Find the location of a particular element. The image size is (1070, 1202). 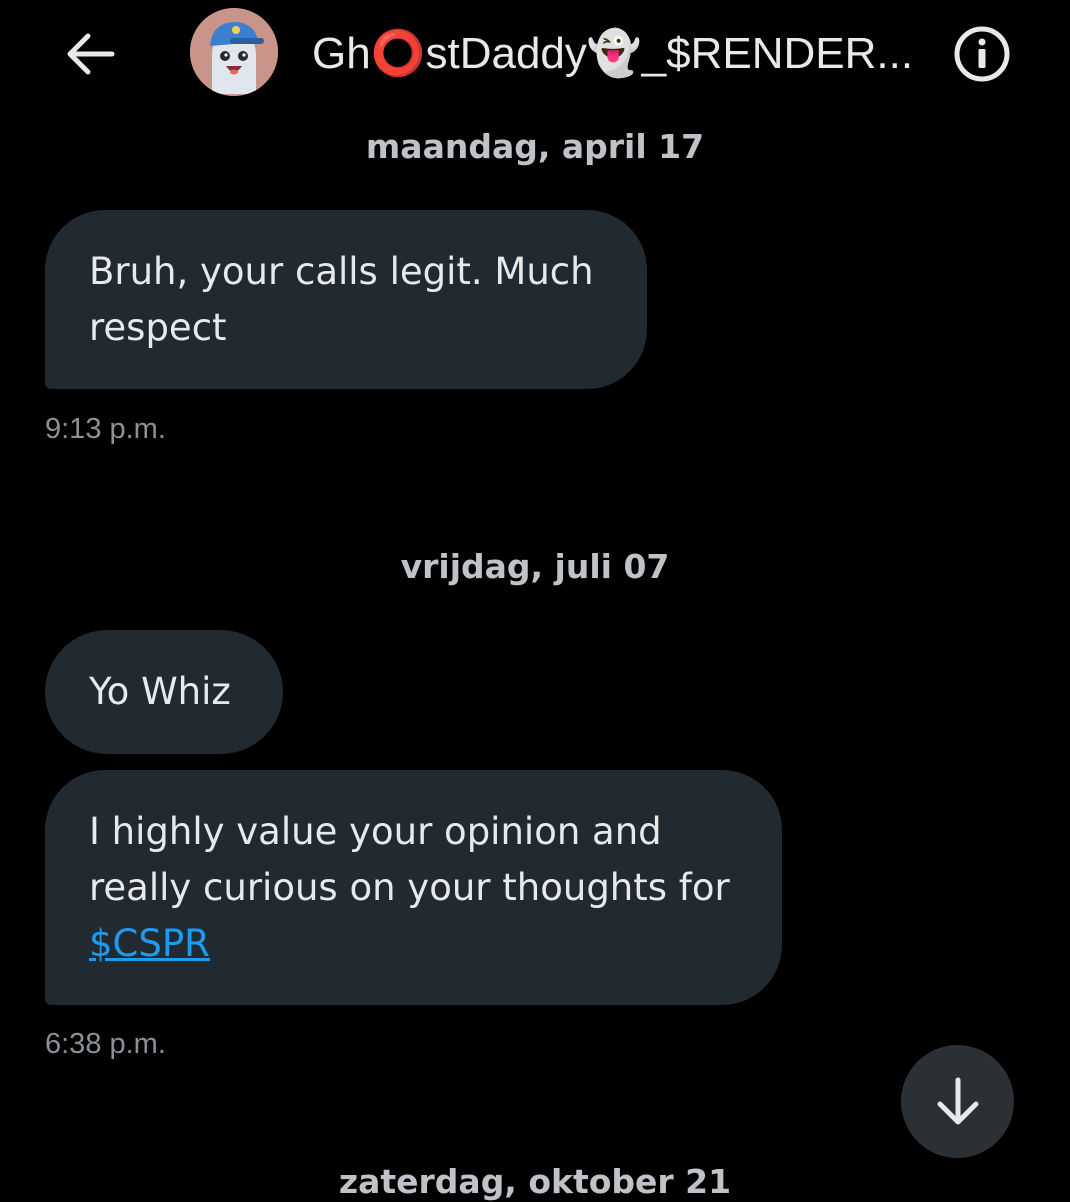

scroll-to-bottom-button is located at coordinates (957, 1101).